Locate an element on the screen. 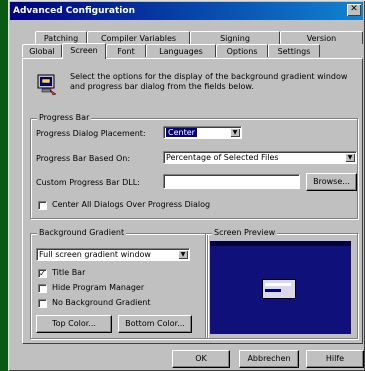  tab-options: Options is located at coordinates (242, 50).